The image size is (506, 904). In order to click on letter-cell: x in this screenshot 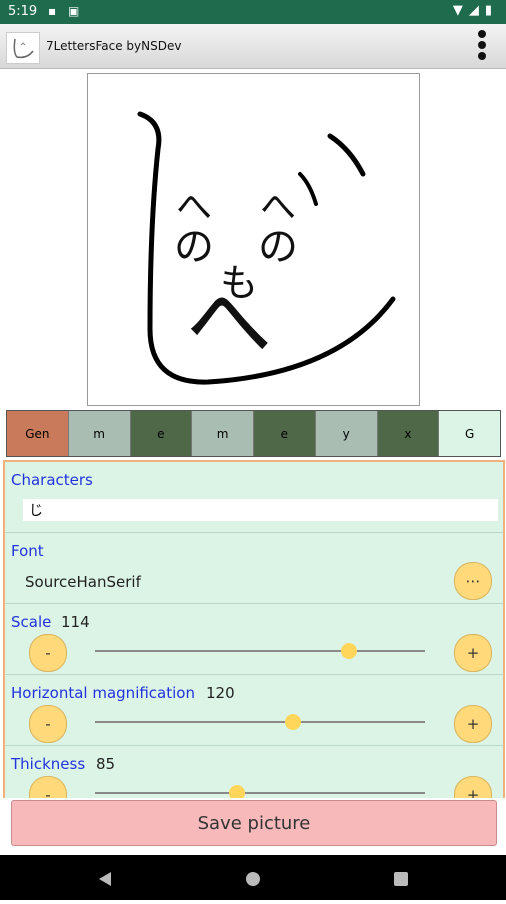, I will do `click(408, 433)`.